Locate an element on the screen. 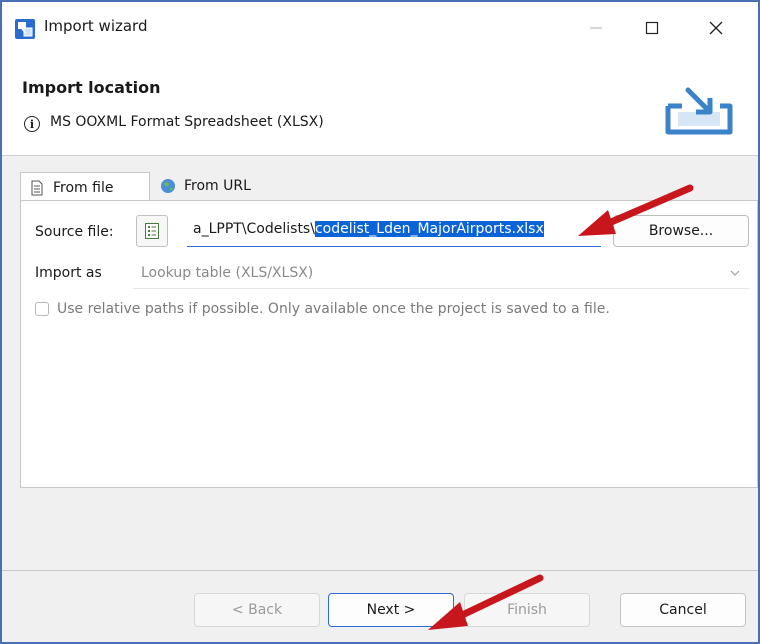 This screenshot has width=760, height=644. import-as-select: Lookup table (XLS/XLSX) is located at coordinates (441, 273).